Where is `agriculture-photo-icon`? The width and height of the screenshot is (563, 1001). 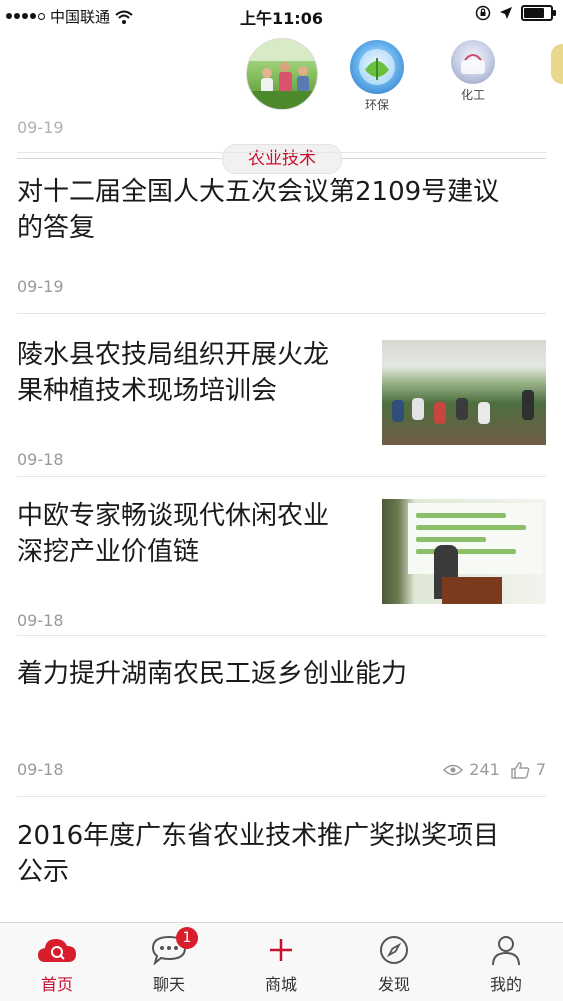 agriculture-photo-icon is located at coordinates (282, 74).